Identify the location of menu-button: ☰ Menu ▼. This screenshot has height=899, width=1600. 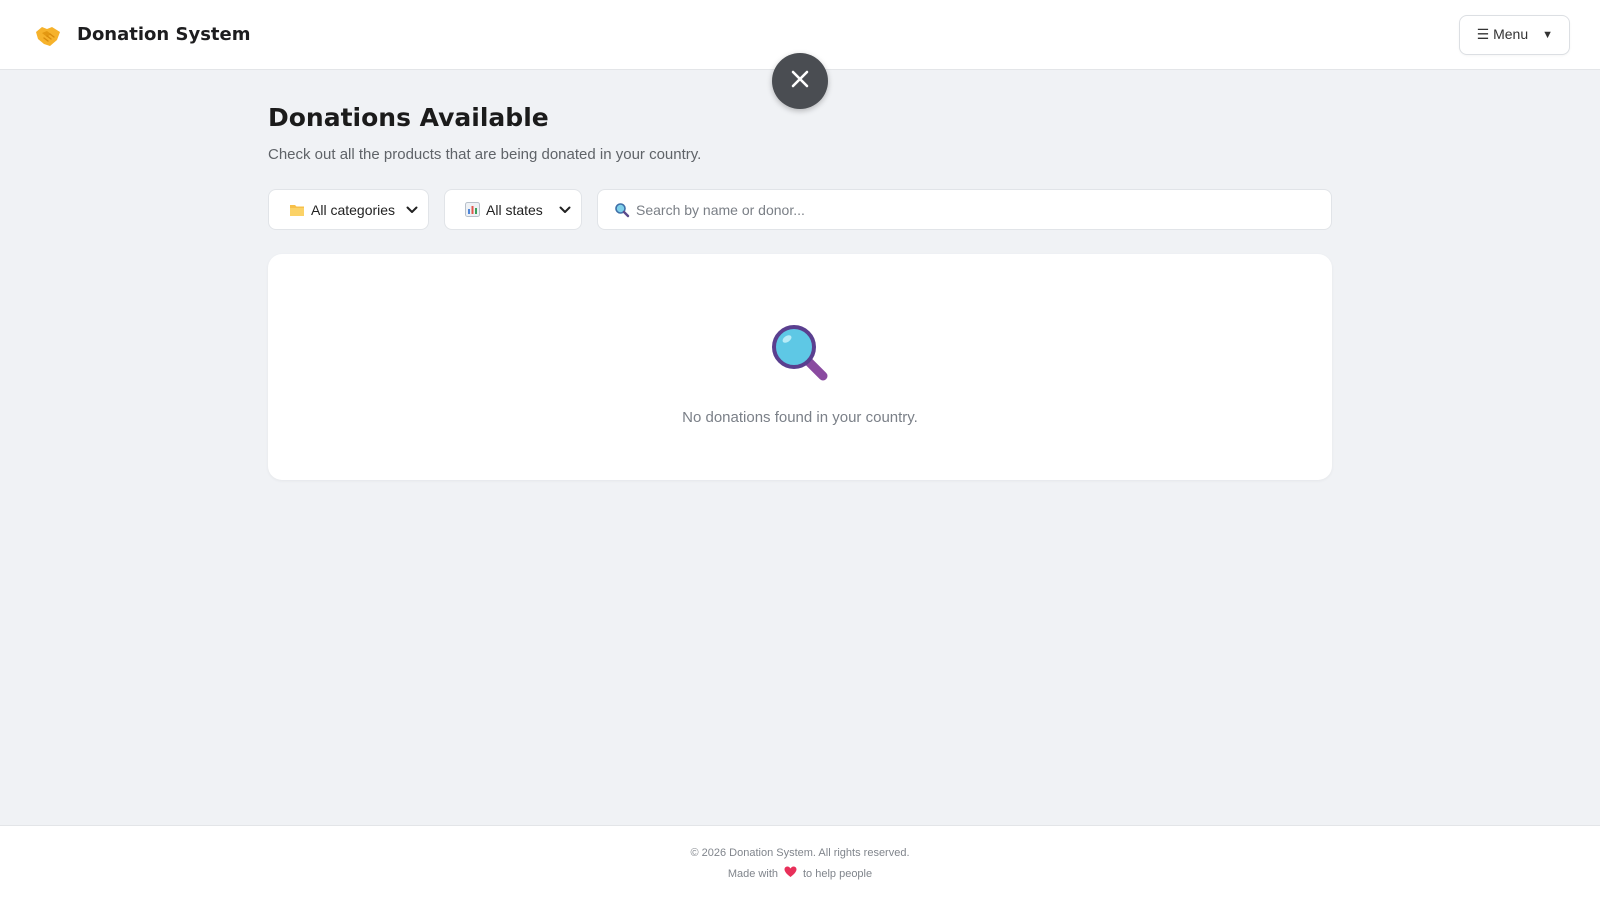
(1514, 34).